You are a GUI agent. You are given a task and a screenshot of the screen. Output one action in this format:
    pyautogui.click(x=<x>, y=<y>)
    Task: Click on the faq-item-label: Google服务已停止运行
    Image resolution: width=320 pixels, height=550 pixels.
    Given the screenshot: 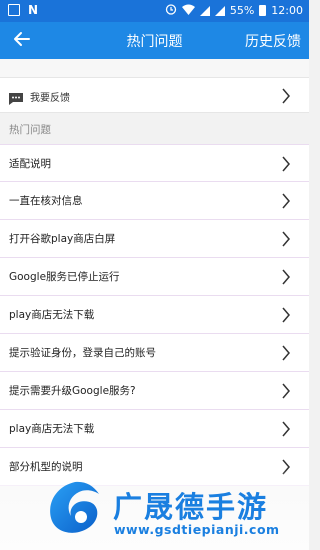 What is the action you would take?
    pyautogui.click(x=64, y=277)
    